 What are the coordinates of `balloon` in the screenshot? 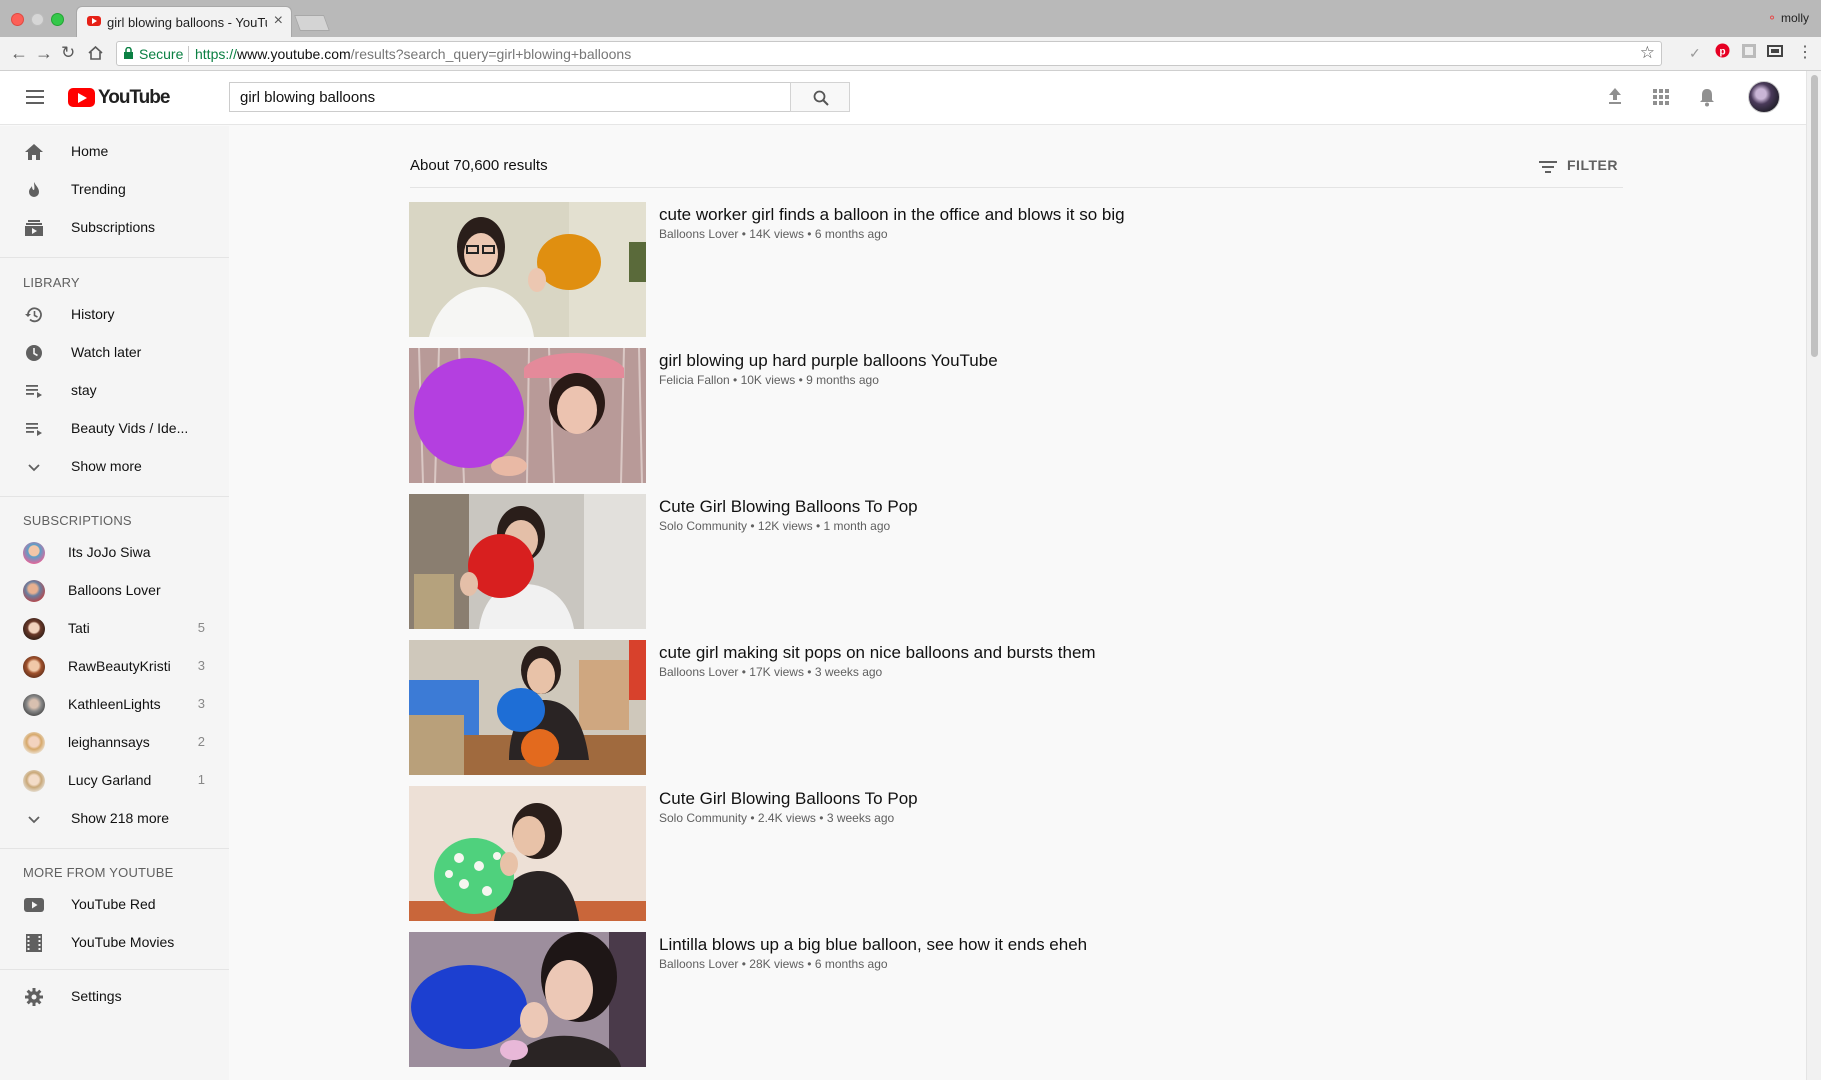 It's located at (501, 566).